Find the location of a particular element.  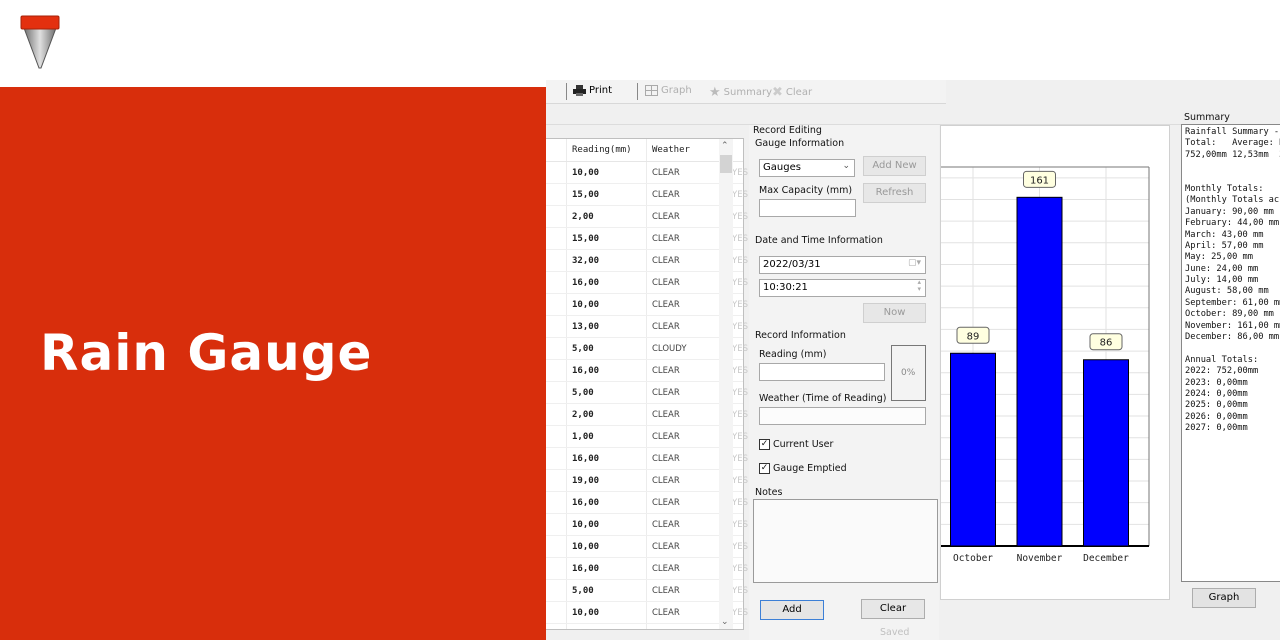

current-user-checkbox: ✓ Current User is located at coordinates (796, 444).